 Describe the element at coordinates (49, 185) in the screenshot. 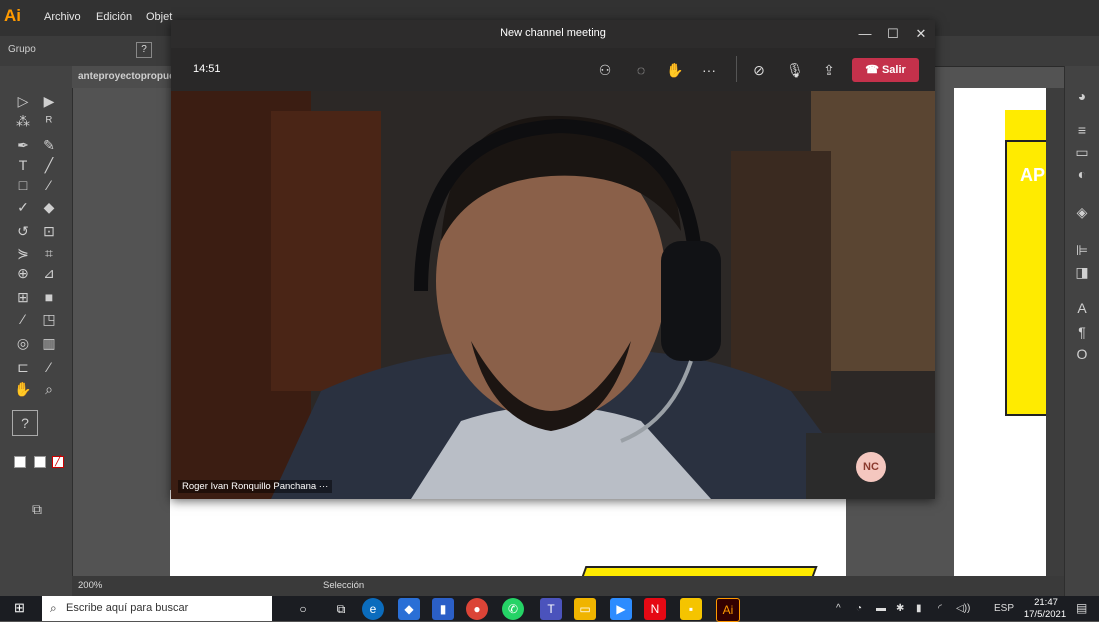

I see `paintbrush-tool-icon: ⁄` at that location.